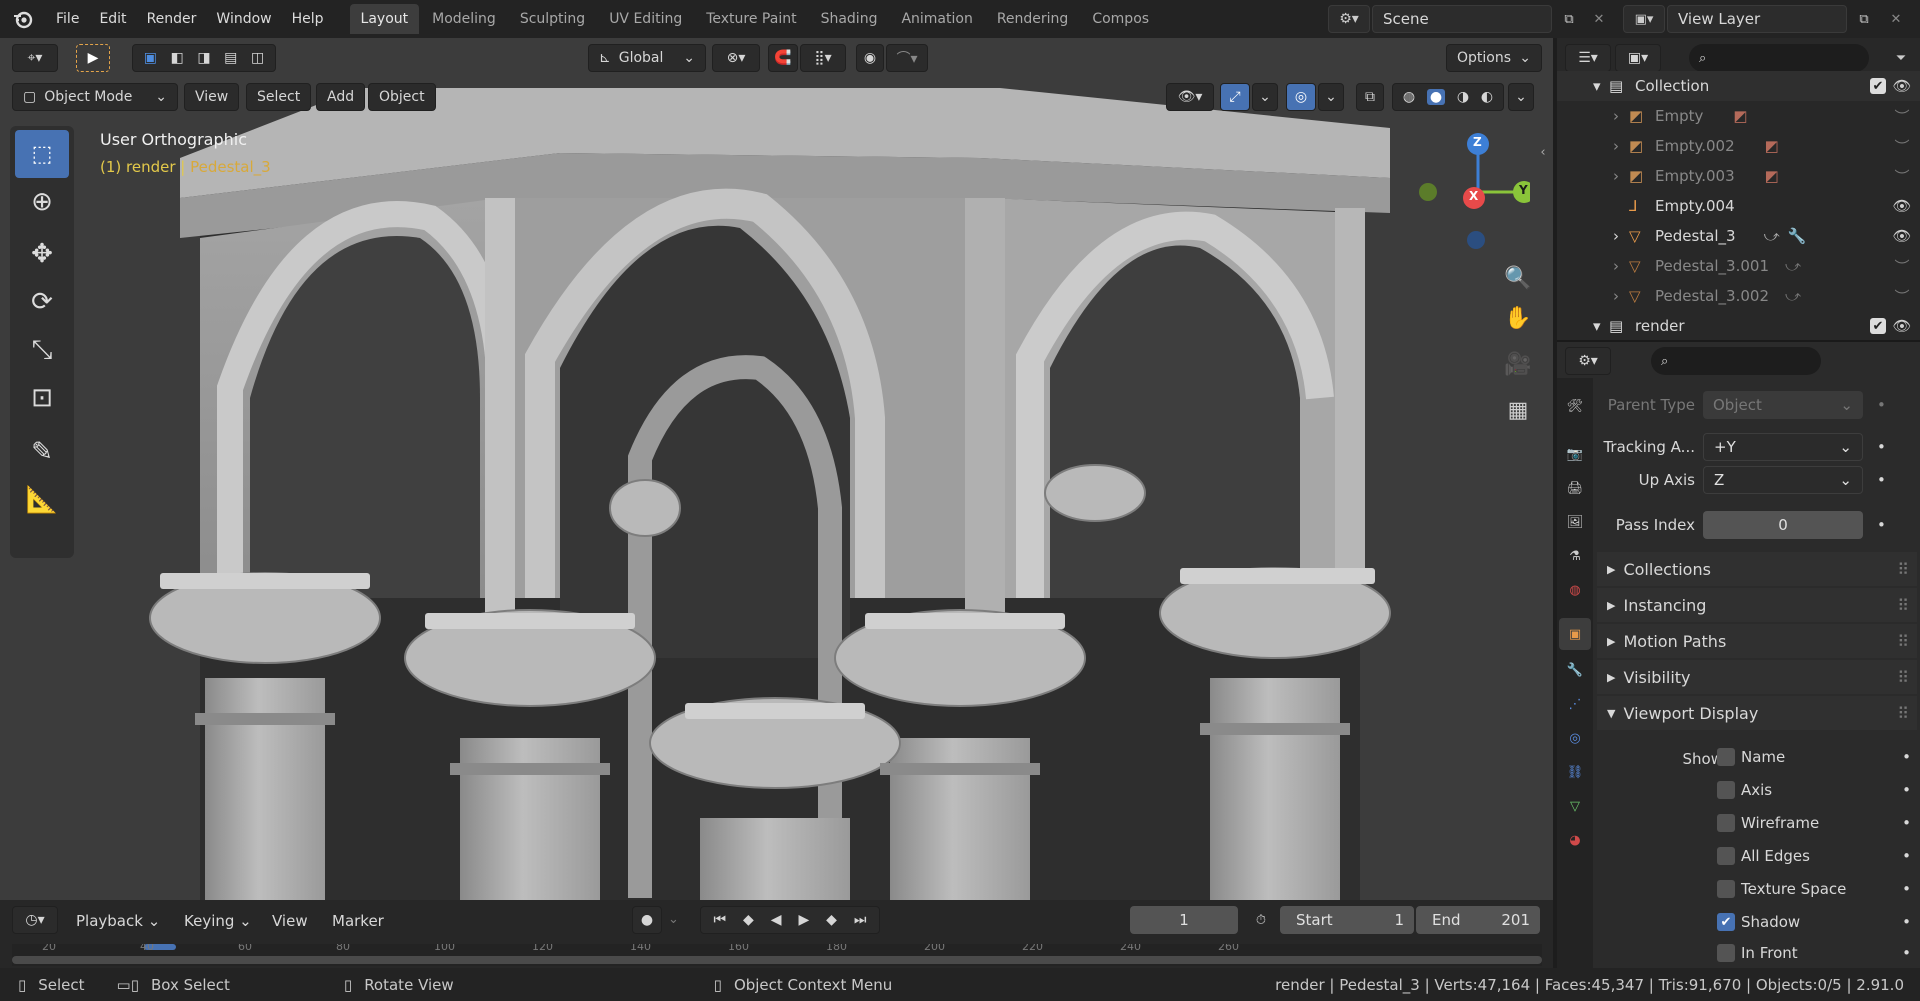  Describe the element at coordinates (1569, 19) in the screenshot. I see `new-scene-icon: ⧉` at that location.